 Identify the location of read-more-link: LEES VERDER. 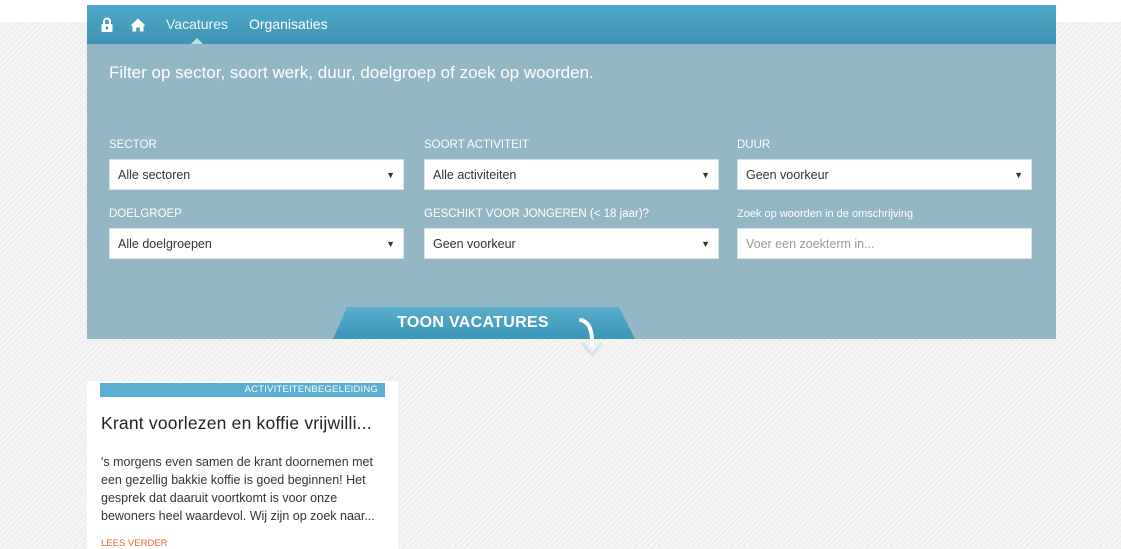
(134, 543).